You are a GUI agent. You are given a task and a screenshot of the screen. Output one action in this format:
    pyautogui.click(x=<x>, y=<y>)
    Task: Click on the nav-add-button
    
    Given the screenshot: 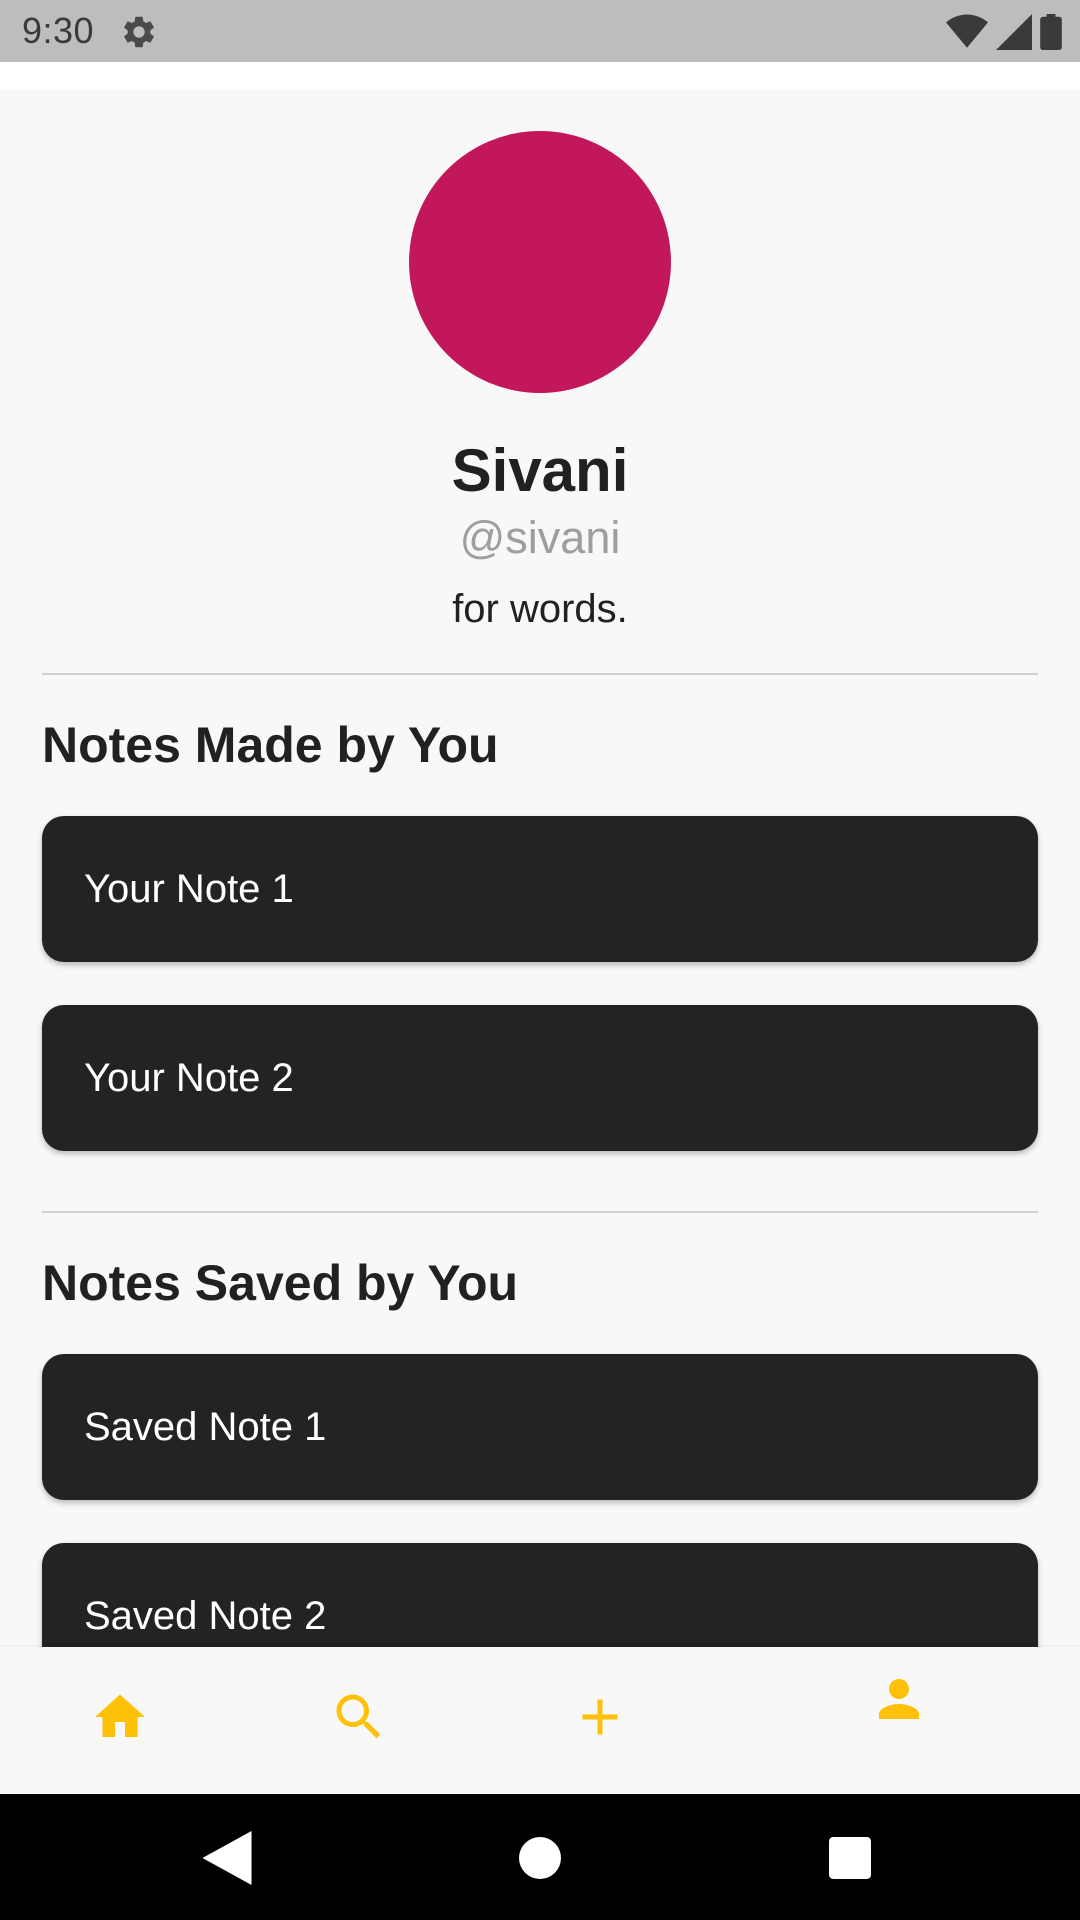 What is the action you would take?
    pyautogui.click(x=600, y=1717)
    